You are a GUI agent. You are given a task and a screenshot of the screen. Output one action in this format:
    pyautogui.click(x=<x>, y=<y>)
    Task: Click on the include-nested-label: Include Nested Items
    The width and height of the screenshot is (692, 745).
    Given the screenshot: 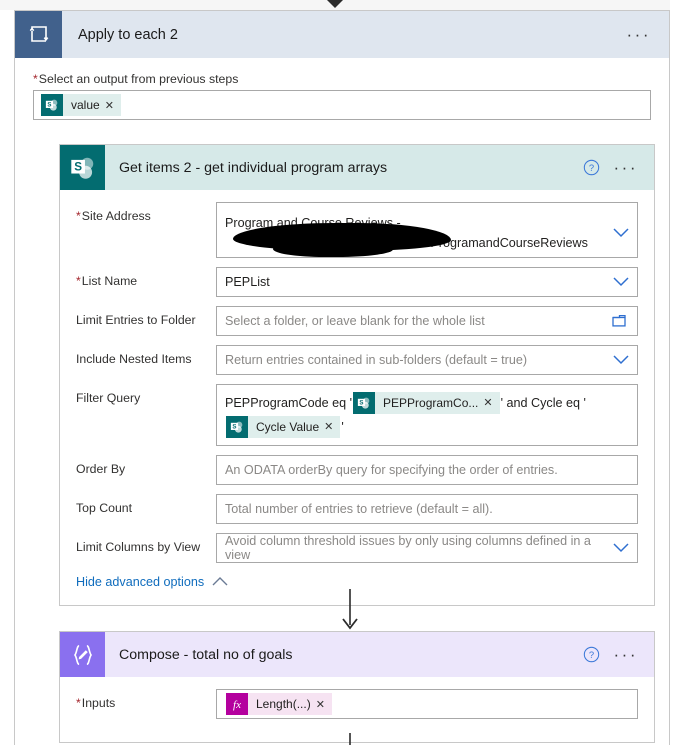 What is the action you would take?
    pyautogui.click(x=134, y=359)
    